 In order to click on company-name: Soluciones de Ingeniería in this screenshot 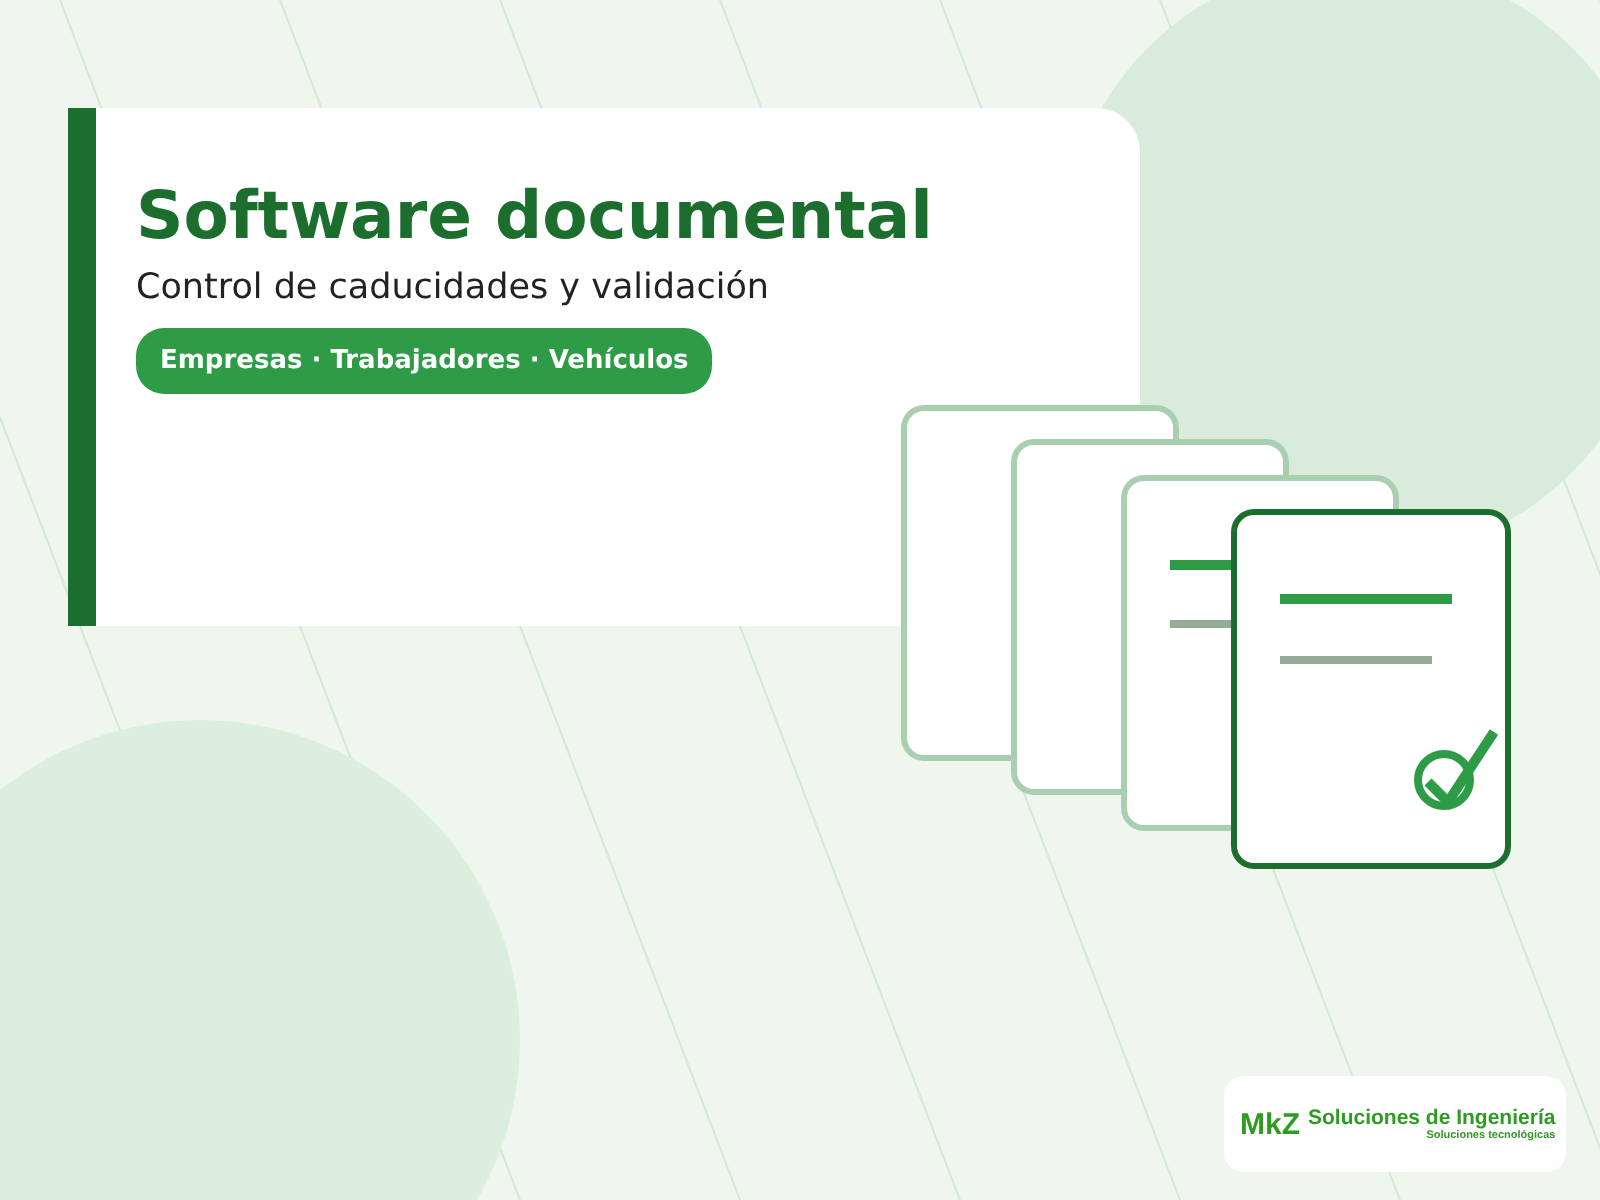, I will do `click(1432, 1118)`.